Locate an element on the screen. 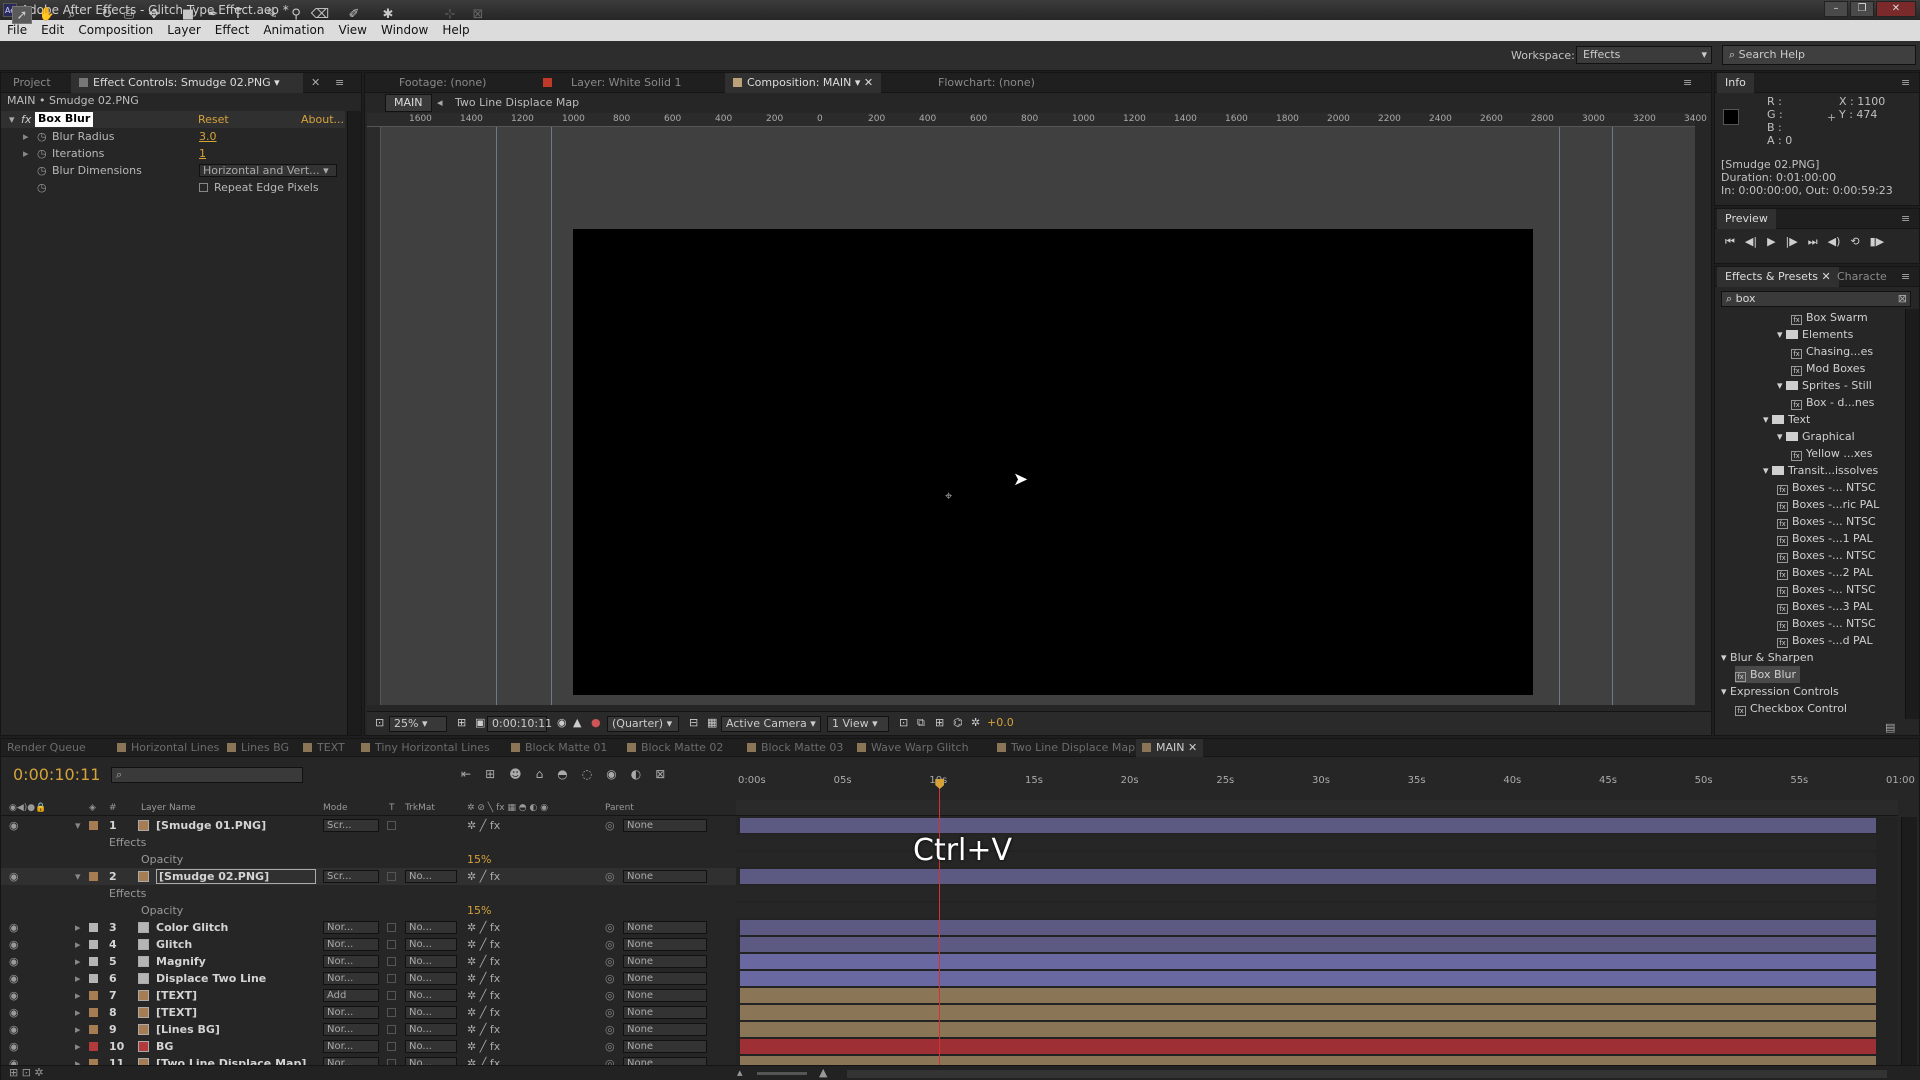 The image size is (1920, 1080). rectangle-tool-icon: ■ is located at coordinates (188, 15).